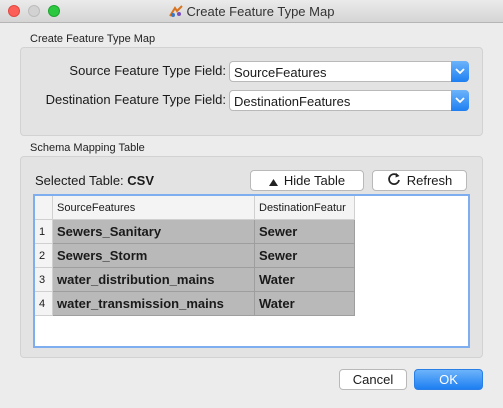  What do you see at coordinates (373, 379) in the screenshot?
I see `cancel-button: Cancel` at bounding box center [373, 379].